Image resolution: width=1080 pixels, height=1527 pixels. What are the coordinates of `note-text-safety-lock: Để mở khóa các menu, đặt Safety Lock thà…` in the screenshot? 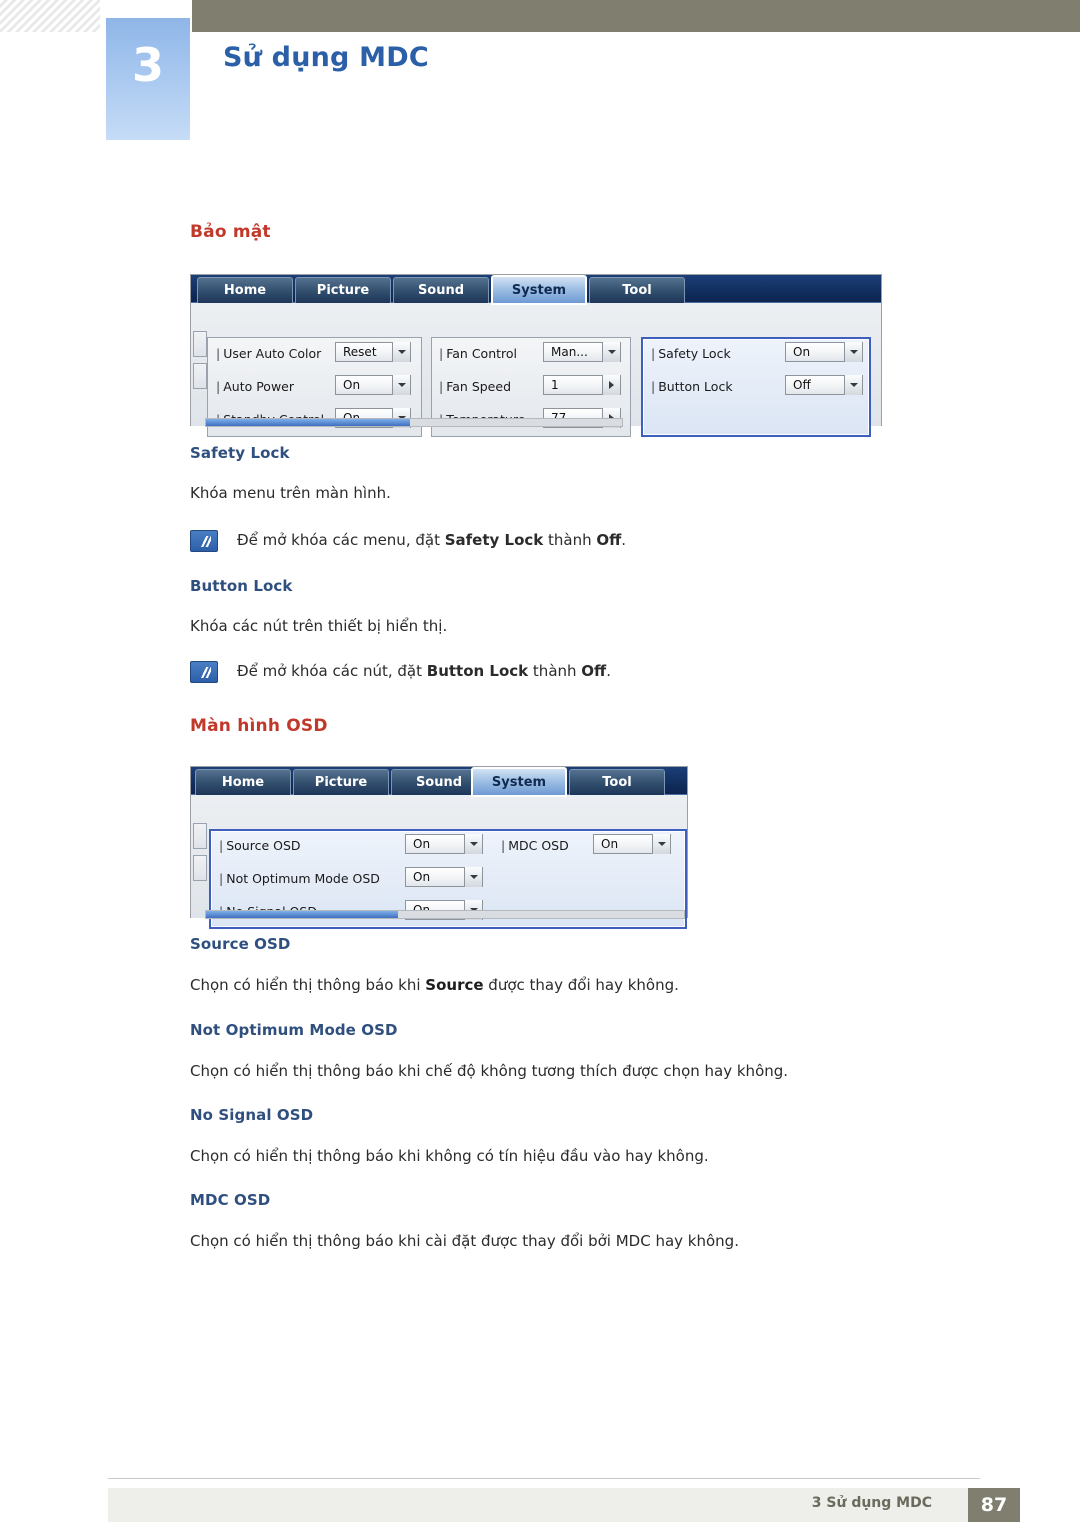 It's located at (431, 540).